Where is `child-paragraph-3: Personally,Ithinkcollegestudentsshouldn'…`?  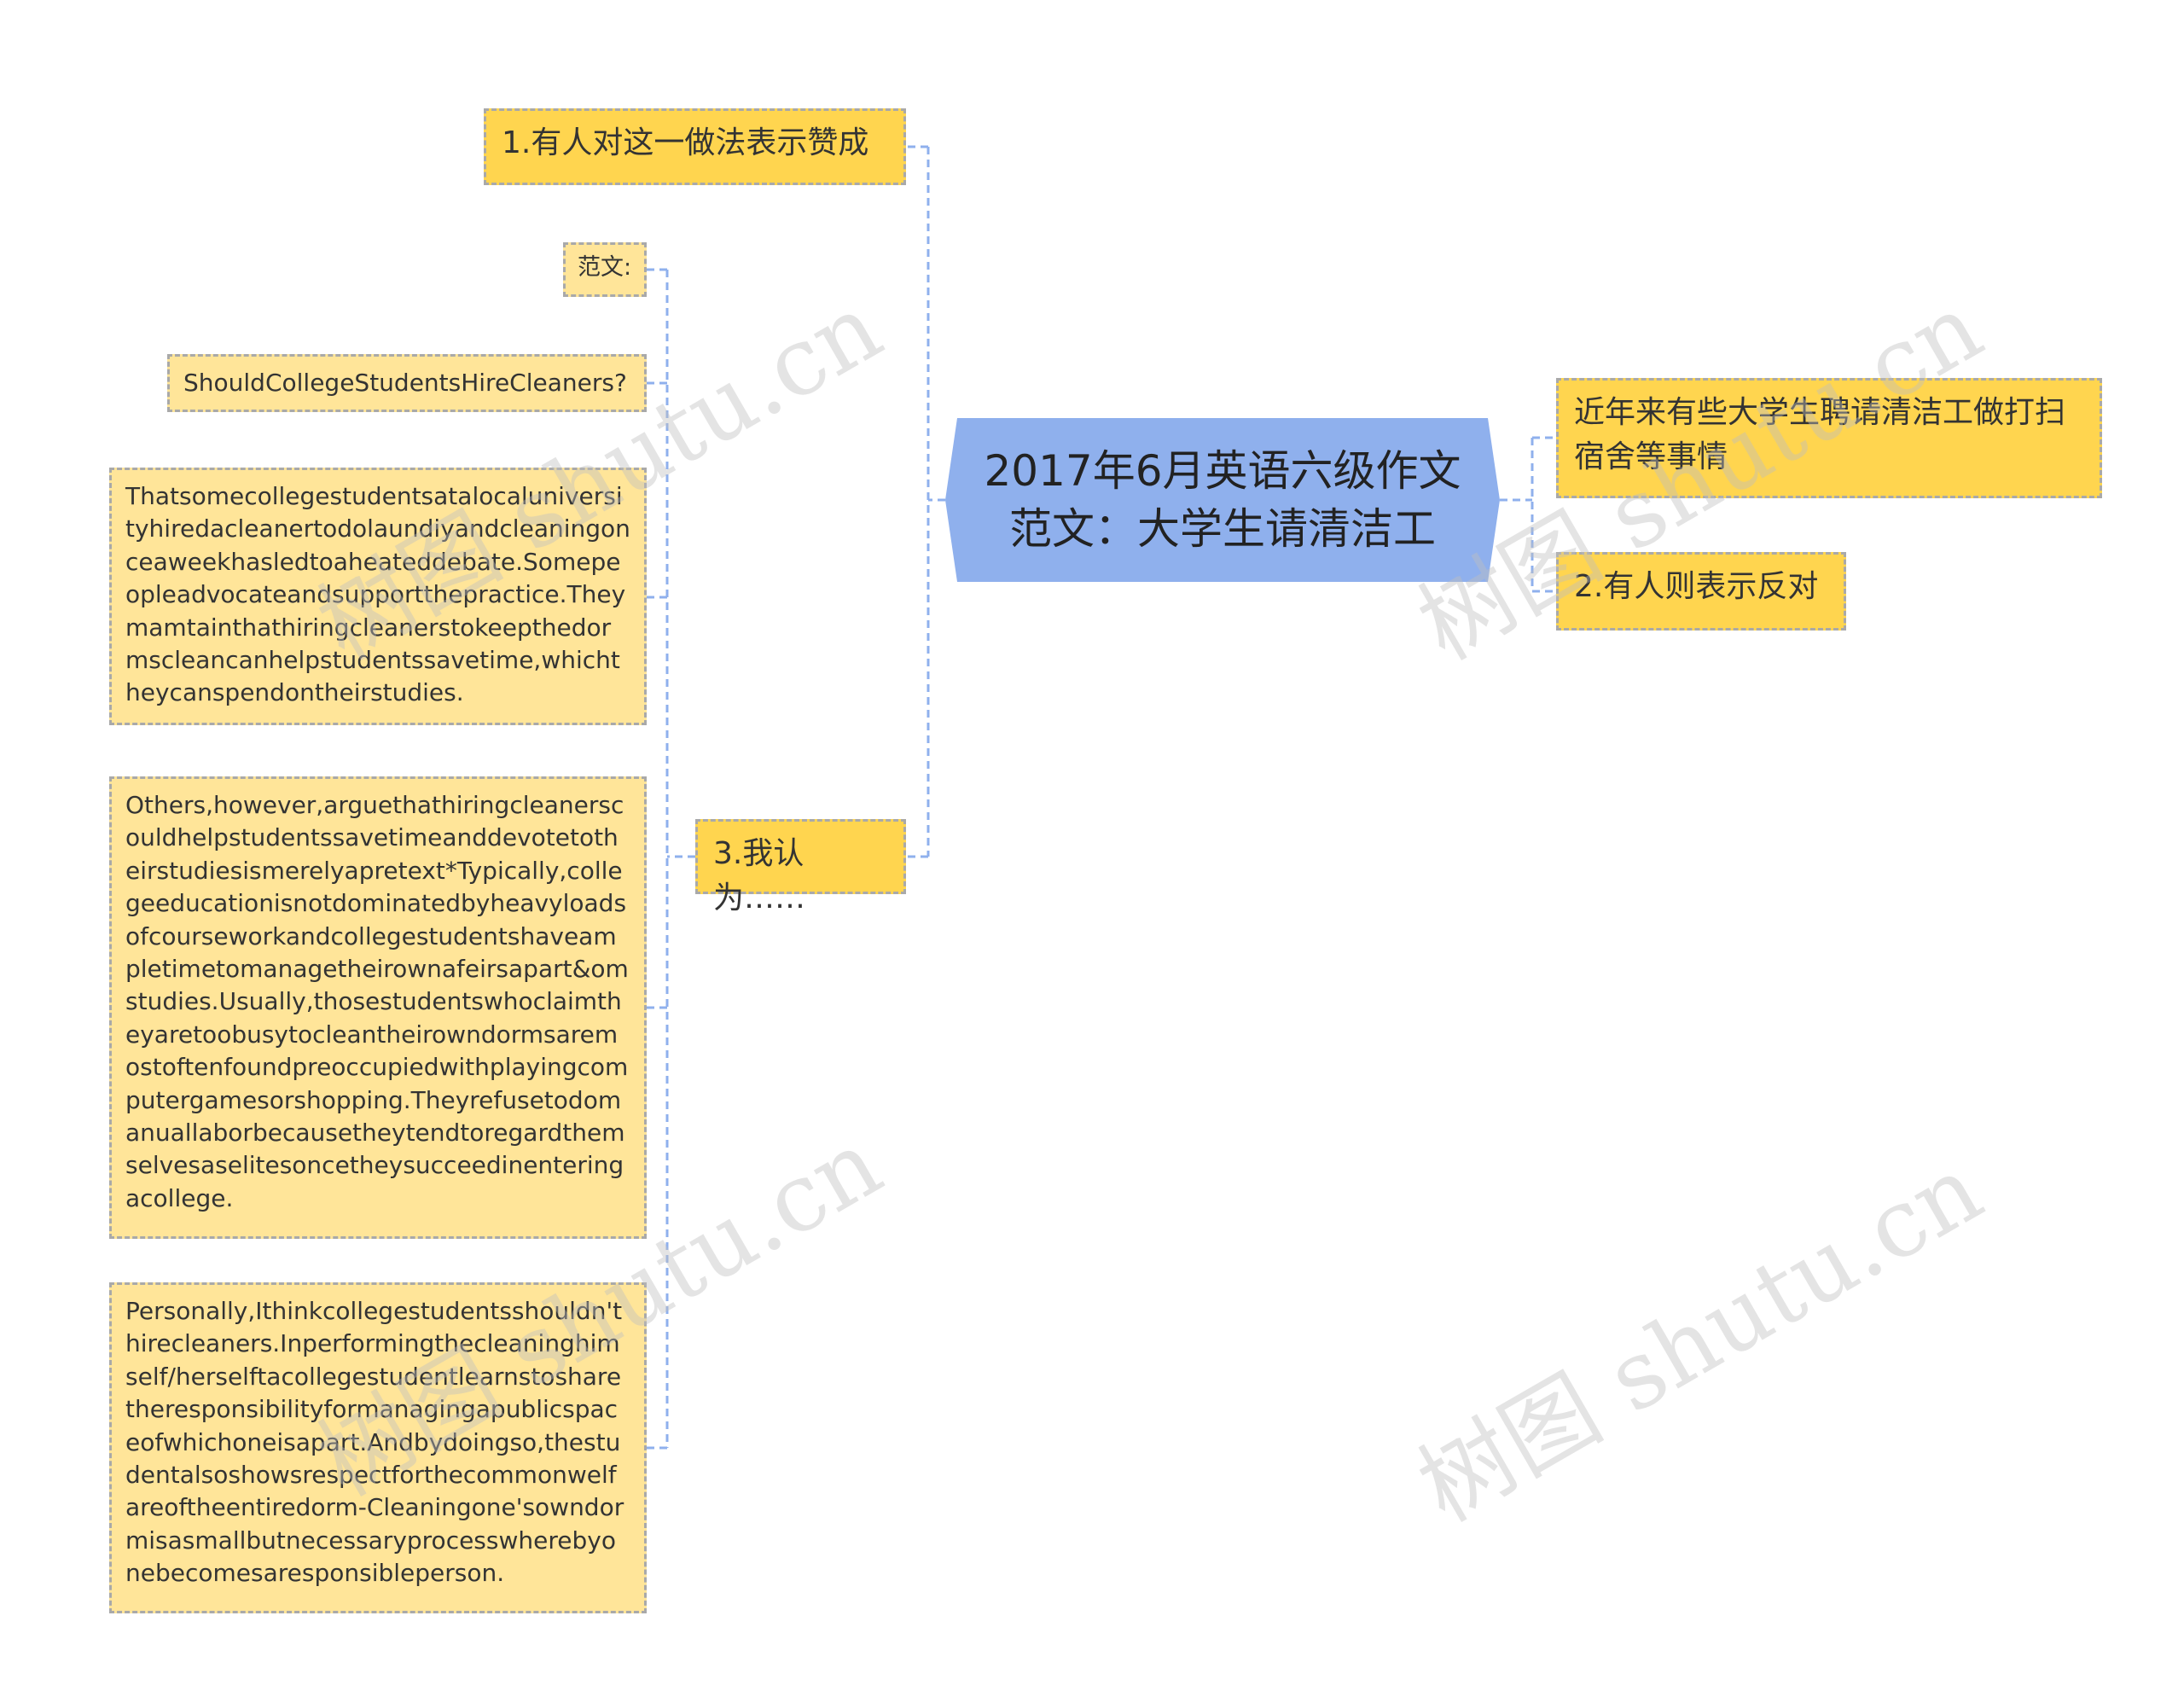
child-paragraph-3: Personally,Ithinkcollegestudentsshouldn'… is located at coordinates (378, 1447).